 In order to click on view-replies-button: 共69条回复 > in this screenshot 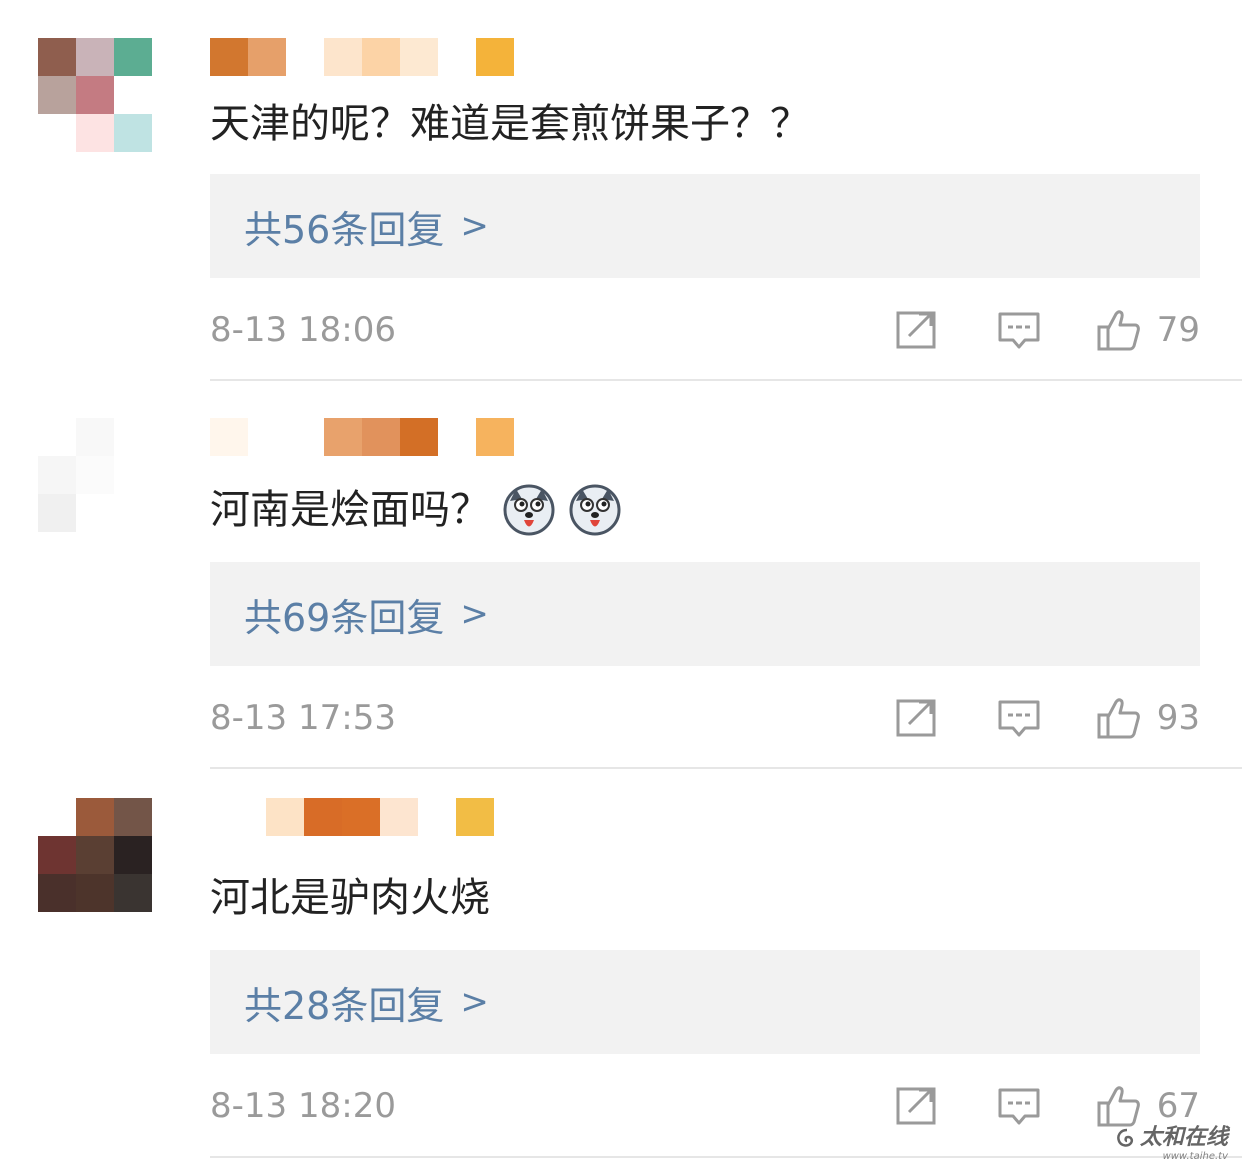, I will do `click(705, 614)`.